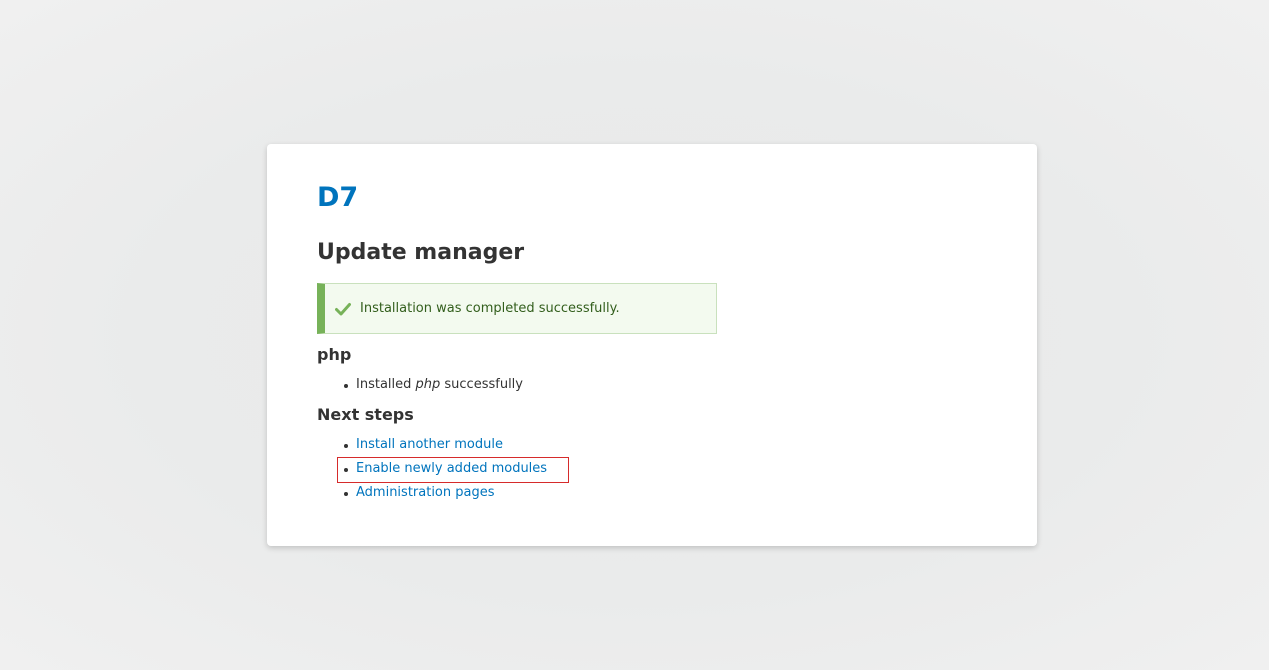 This screenshot has height=670, width=1269. Describe the element at coordinates (490, 308) in the screenshot. I see `status-message-text: Installation was completed successfully.` at that location.